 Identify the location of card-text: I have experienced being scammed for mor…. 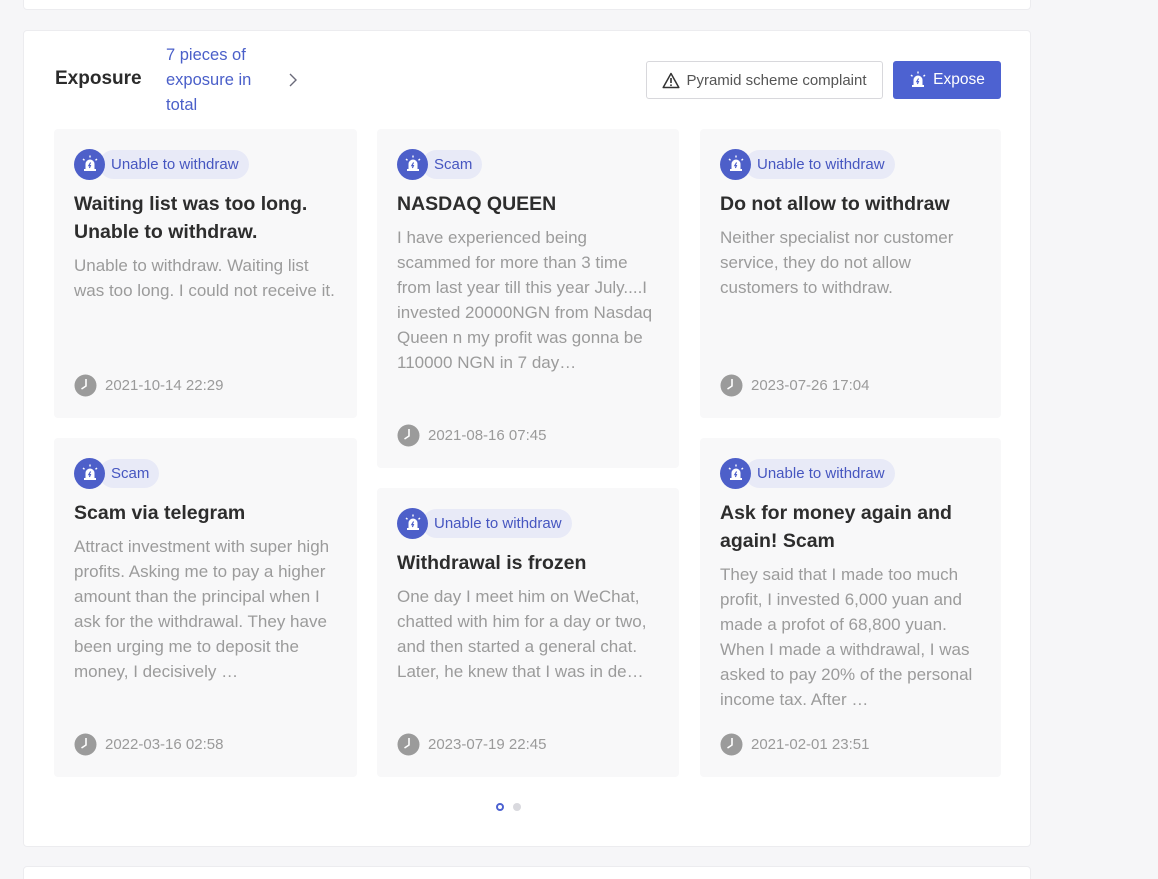
(525, 300).